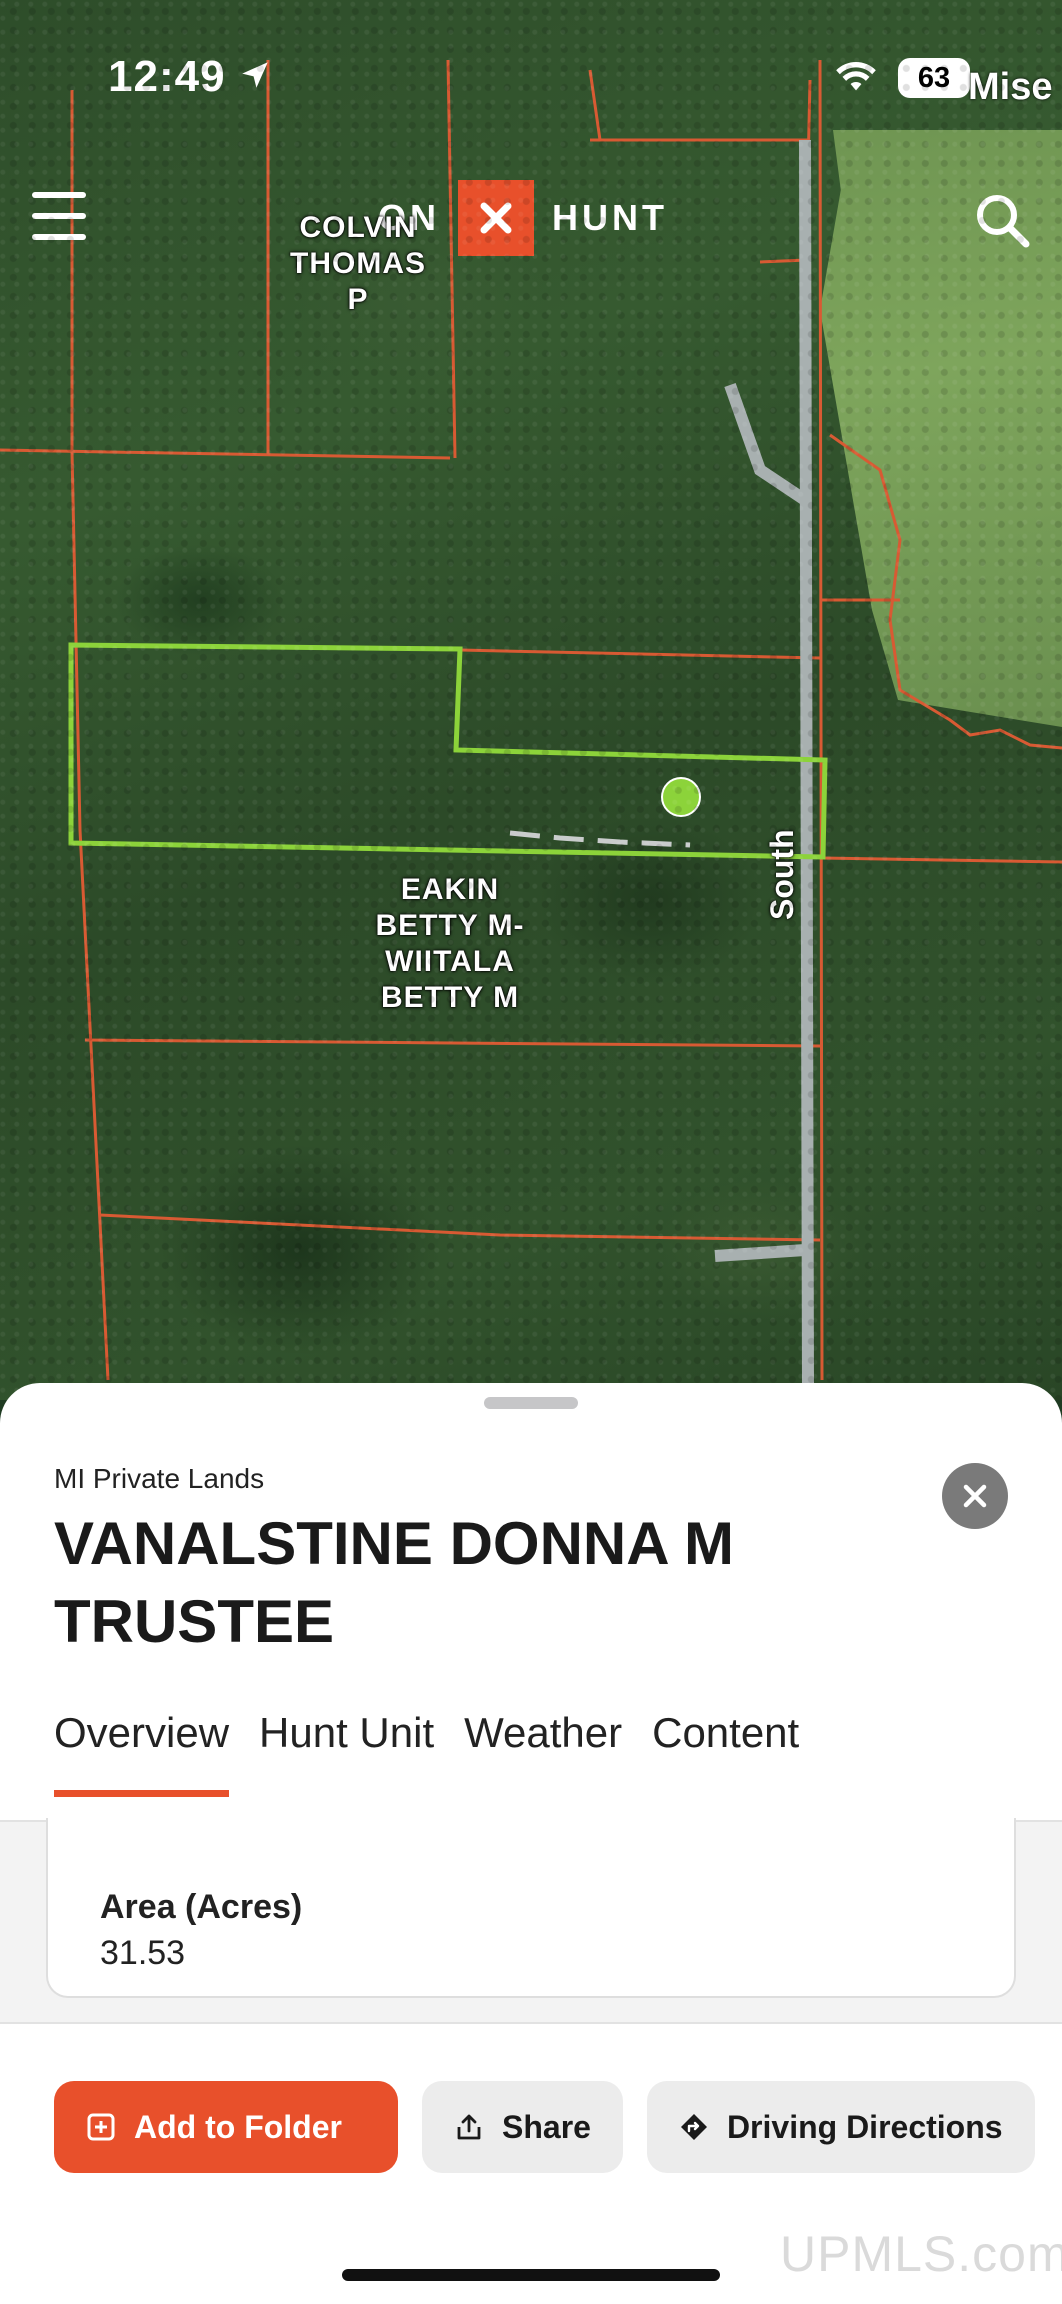 The height and width of the screenshot is (2304, 1062). What do you see at coordinates (101, 2127) in the screenshot?
I see `add-folder-icon` at bounding box center [101, 2127].